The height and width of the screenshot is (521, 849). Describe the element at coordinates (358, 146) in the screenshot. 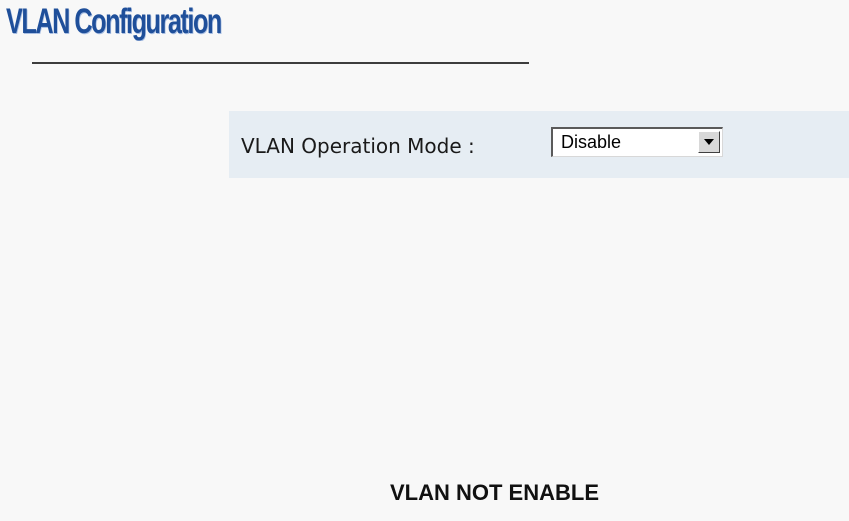

I see `vlan-operation-mode-label: VLAN Operation Mode :` at that location.